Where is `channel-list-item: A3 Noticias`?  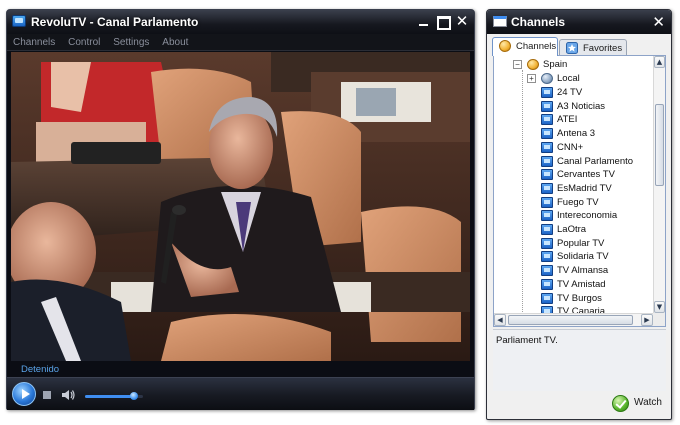 channel-list-item: A3 Noticias is located at coordinates (574, 107).